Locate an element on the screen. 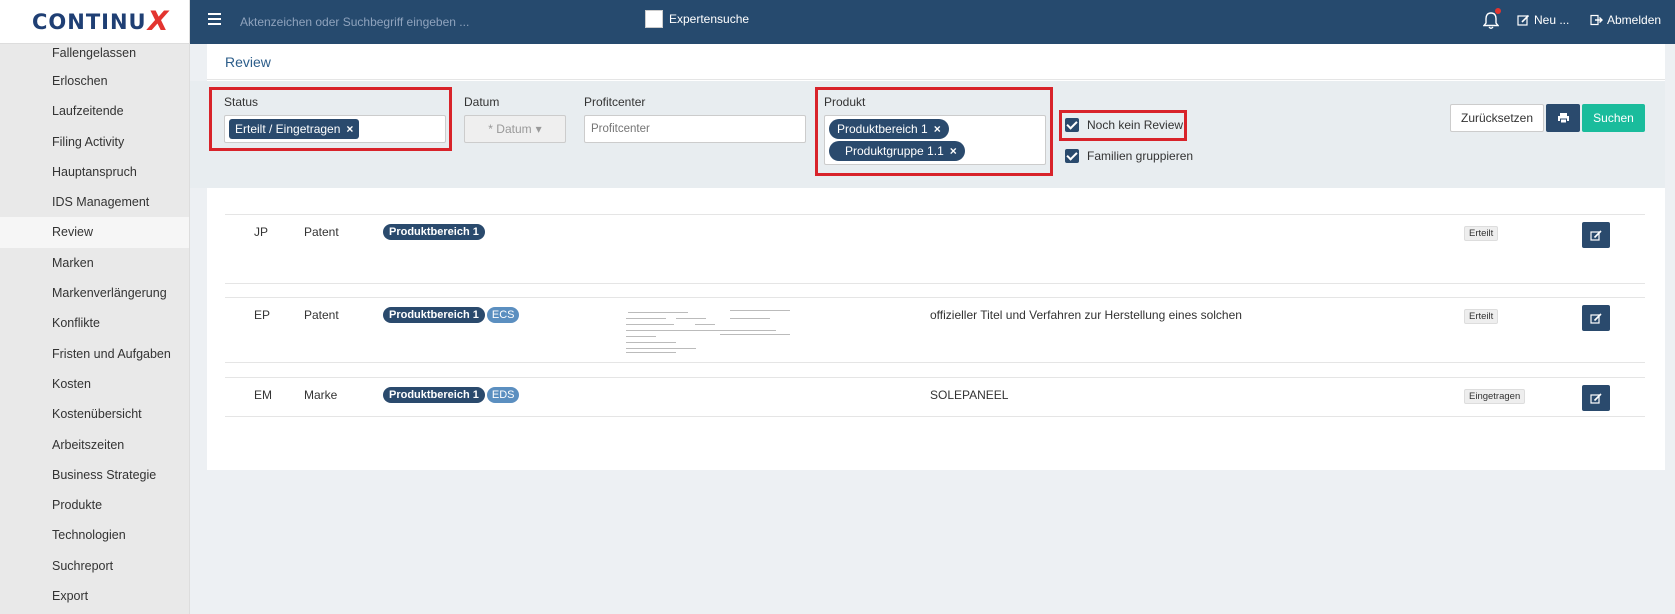  product-badges: Produktbereich 1 is located at coordinates (434, 232).